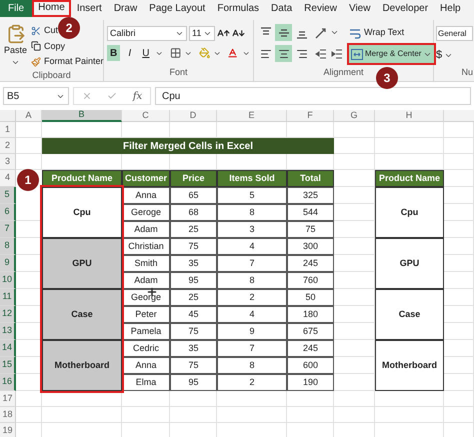  Describe the element at coordinates (357, 54) in the screenshot. I see `merge-cells-icon` at that location.